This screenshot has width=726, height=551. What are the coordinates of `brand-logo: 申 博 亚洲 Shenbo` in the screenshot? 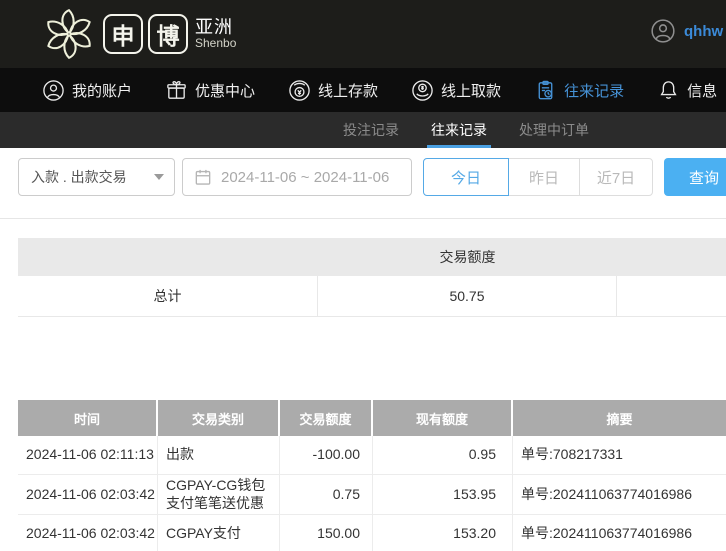 It's located at (138, 34).